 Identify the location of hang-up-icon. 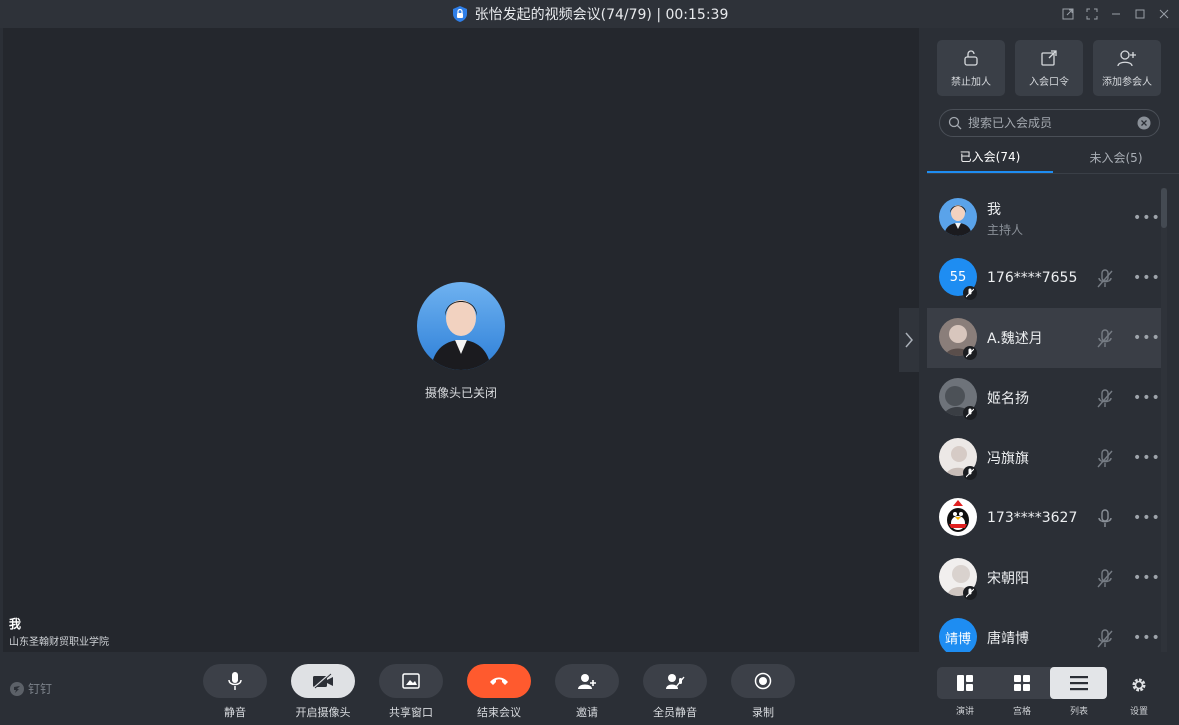
(499, 681).